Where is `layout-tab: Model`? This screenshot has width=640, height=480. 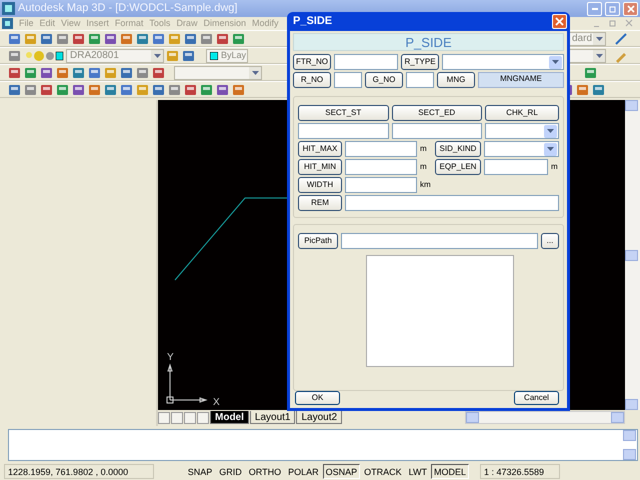 layout-tab: Model is located at coordinates (229, 417).